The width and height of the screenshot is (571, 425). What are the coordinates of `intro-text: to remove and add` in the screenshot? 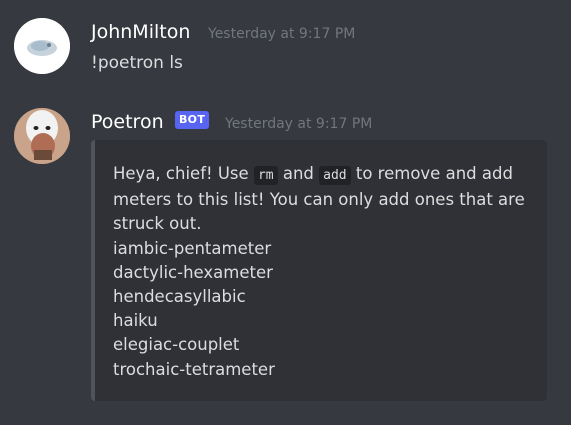 It's located at (431, 173).